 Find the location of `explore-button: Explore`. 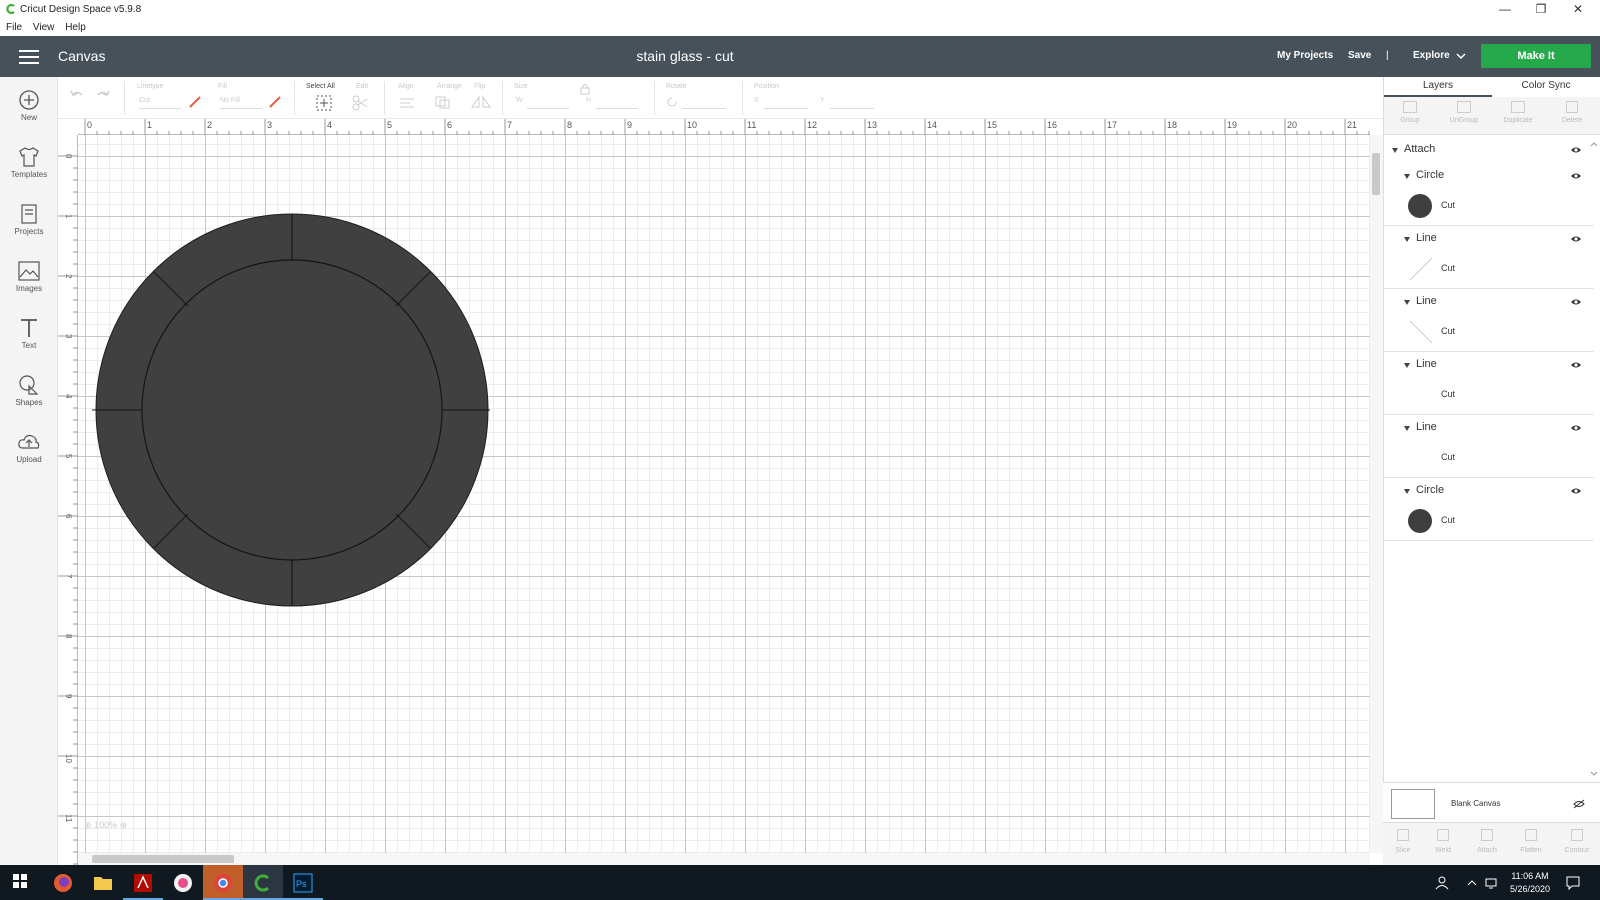

explore-button: Explore is located at coordinates (1431, 55).